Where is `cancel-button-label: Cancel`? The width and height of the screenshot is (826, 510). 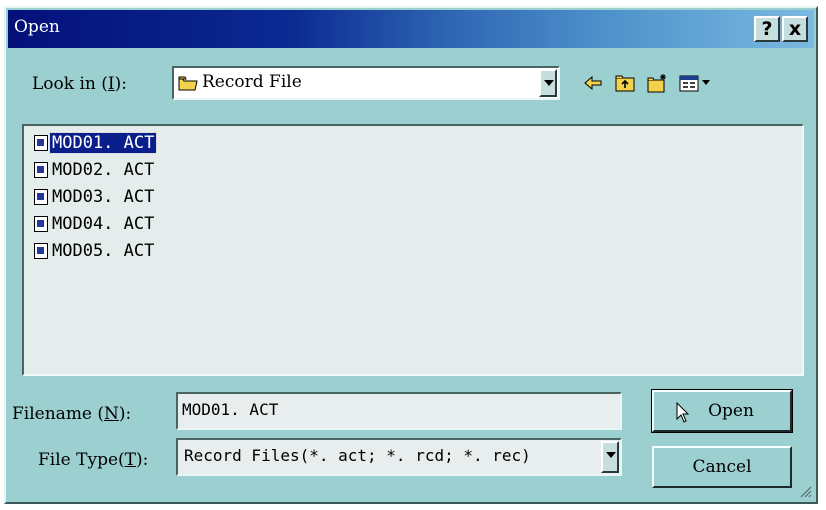 cancel-button-label: Cancel is located at coordinates (722, 467).